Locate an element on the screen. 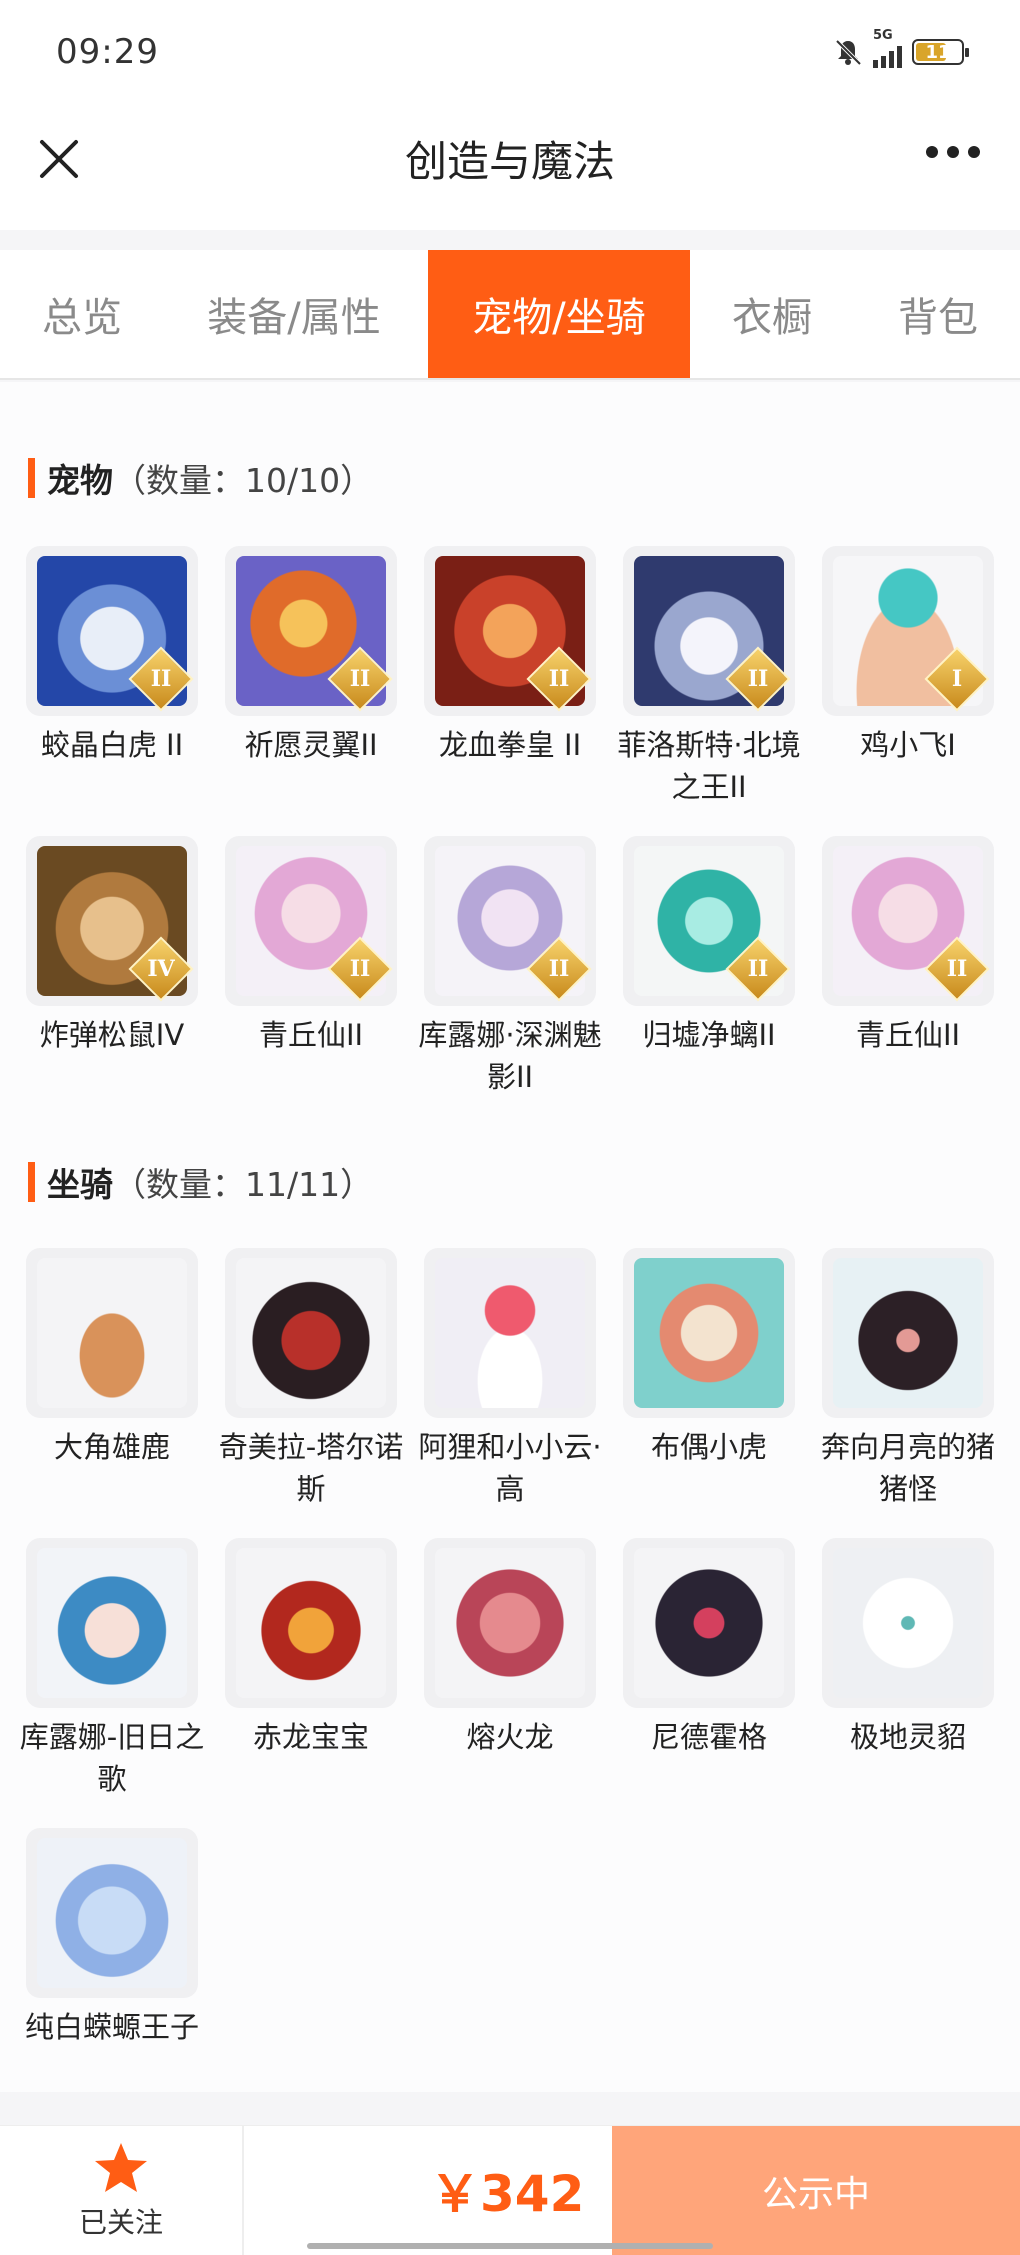 This screenshot has width=1020, height=2255. battery-icon: 11 is located at coordinates (940, 52).